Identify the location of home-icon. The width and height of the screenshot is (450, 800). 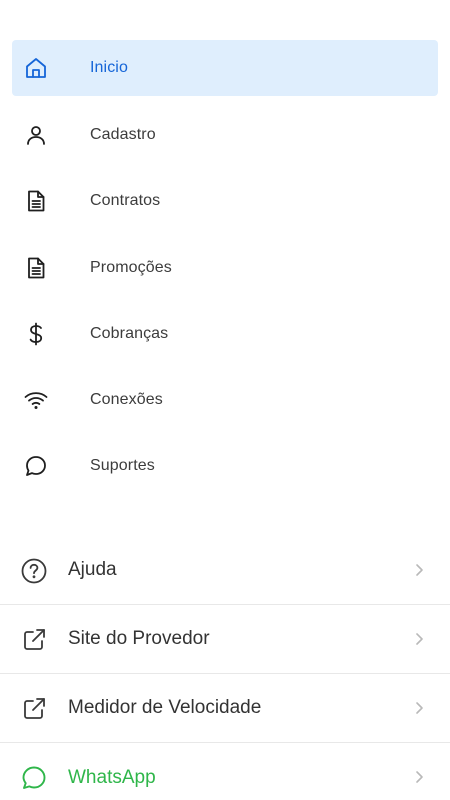
(36, 68).